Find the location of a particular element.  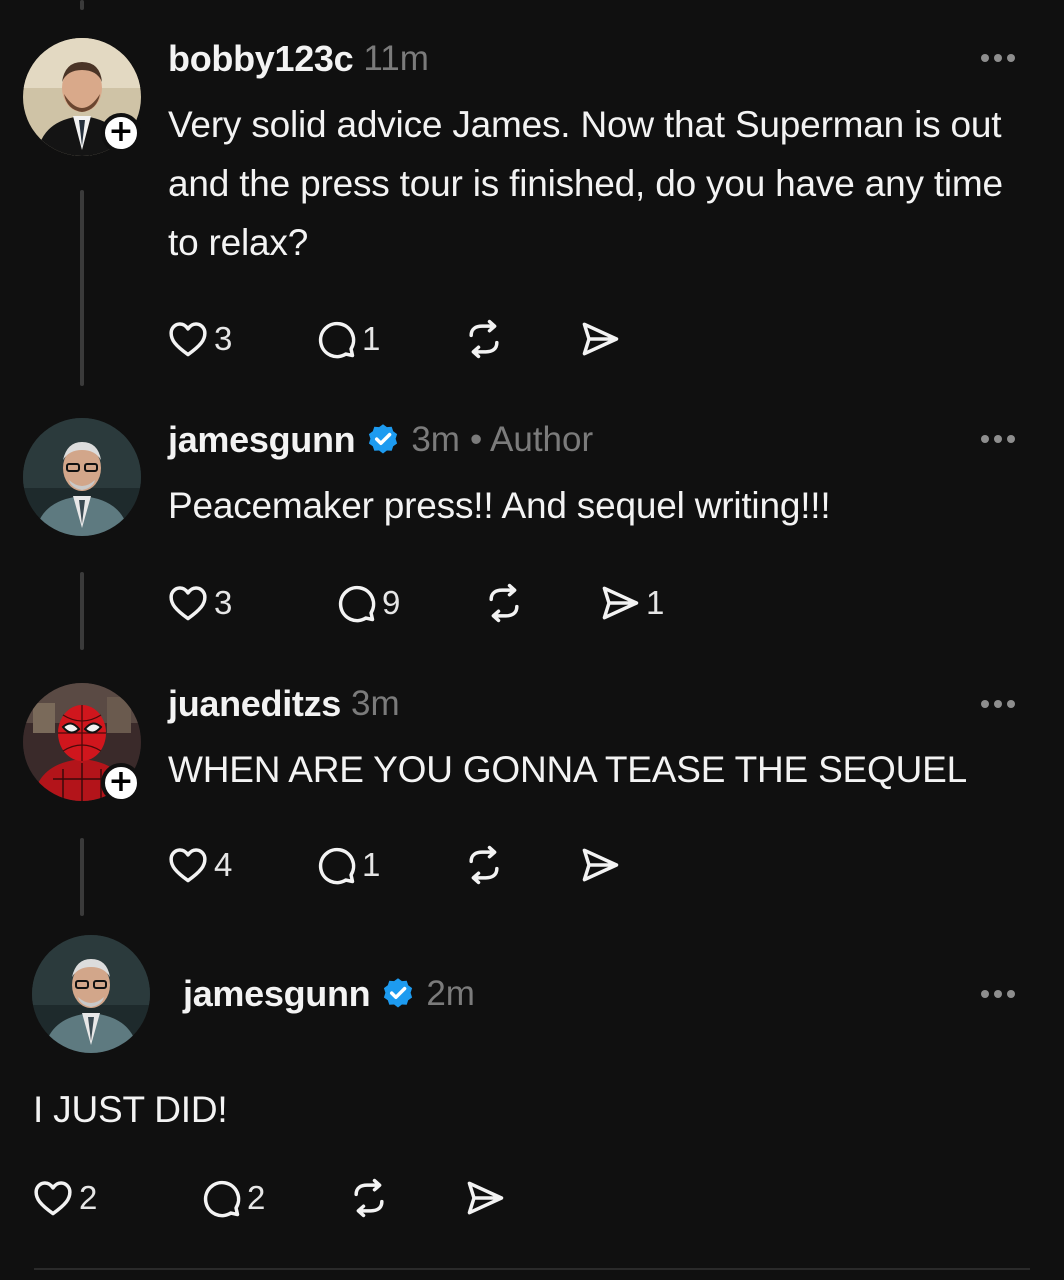

share-button: 1 is located at coordinates (658, 603).